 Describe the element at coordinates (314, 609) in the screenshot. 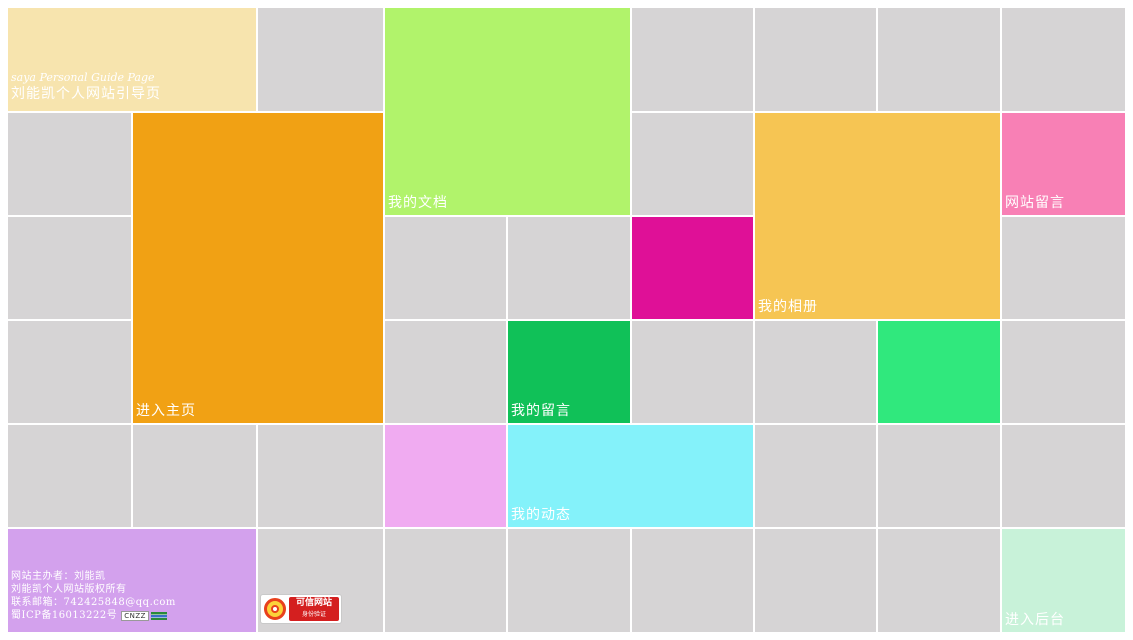

I see `trusted-site-panel: 可信网站 身份验证` at that location.